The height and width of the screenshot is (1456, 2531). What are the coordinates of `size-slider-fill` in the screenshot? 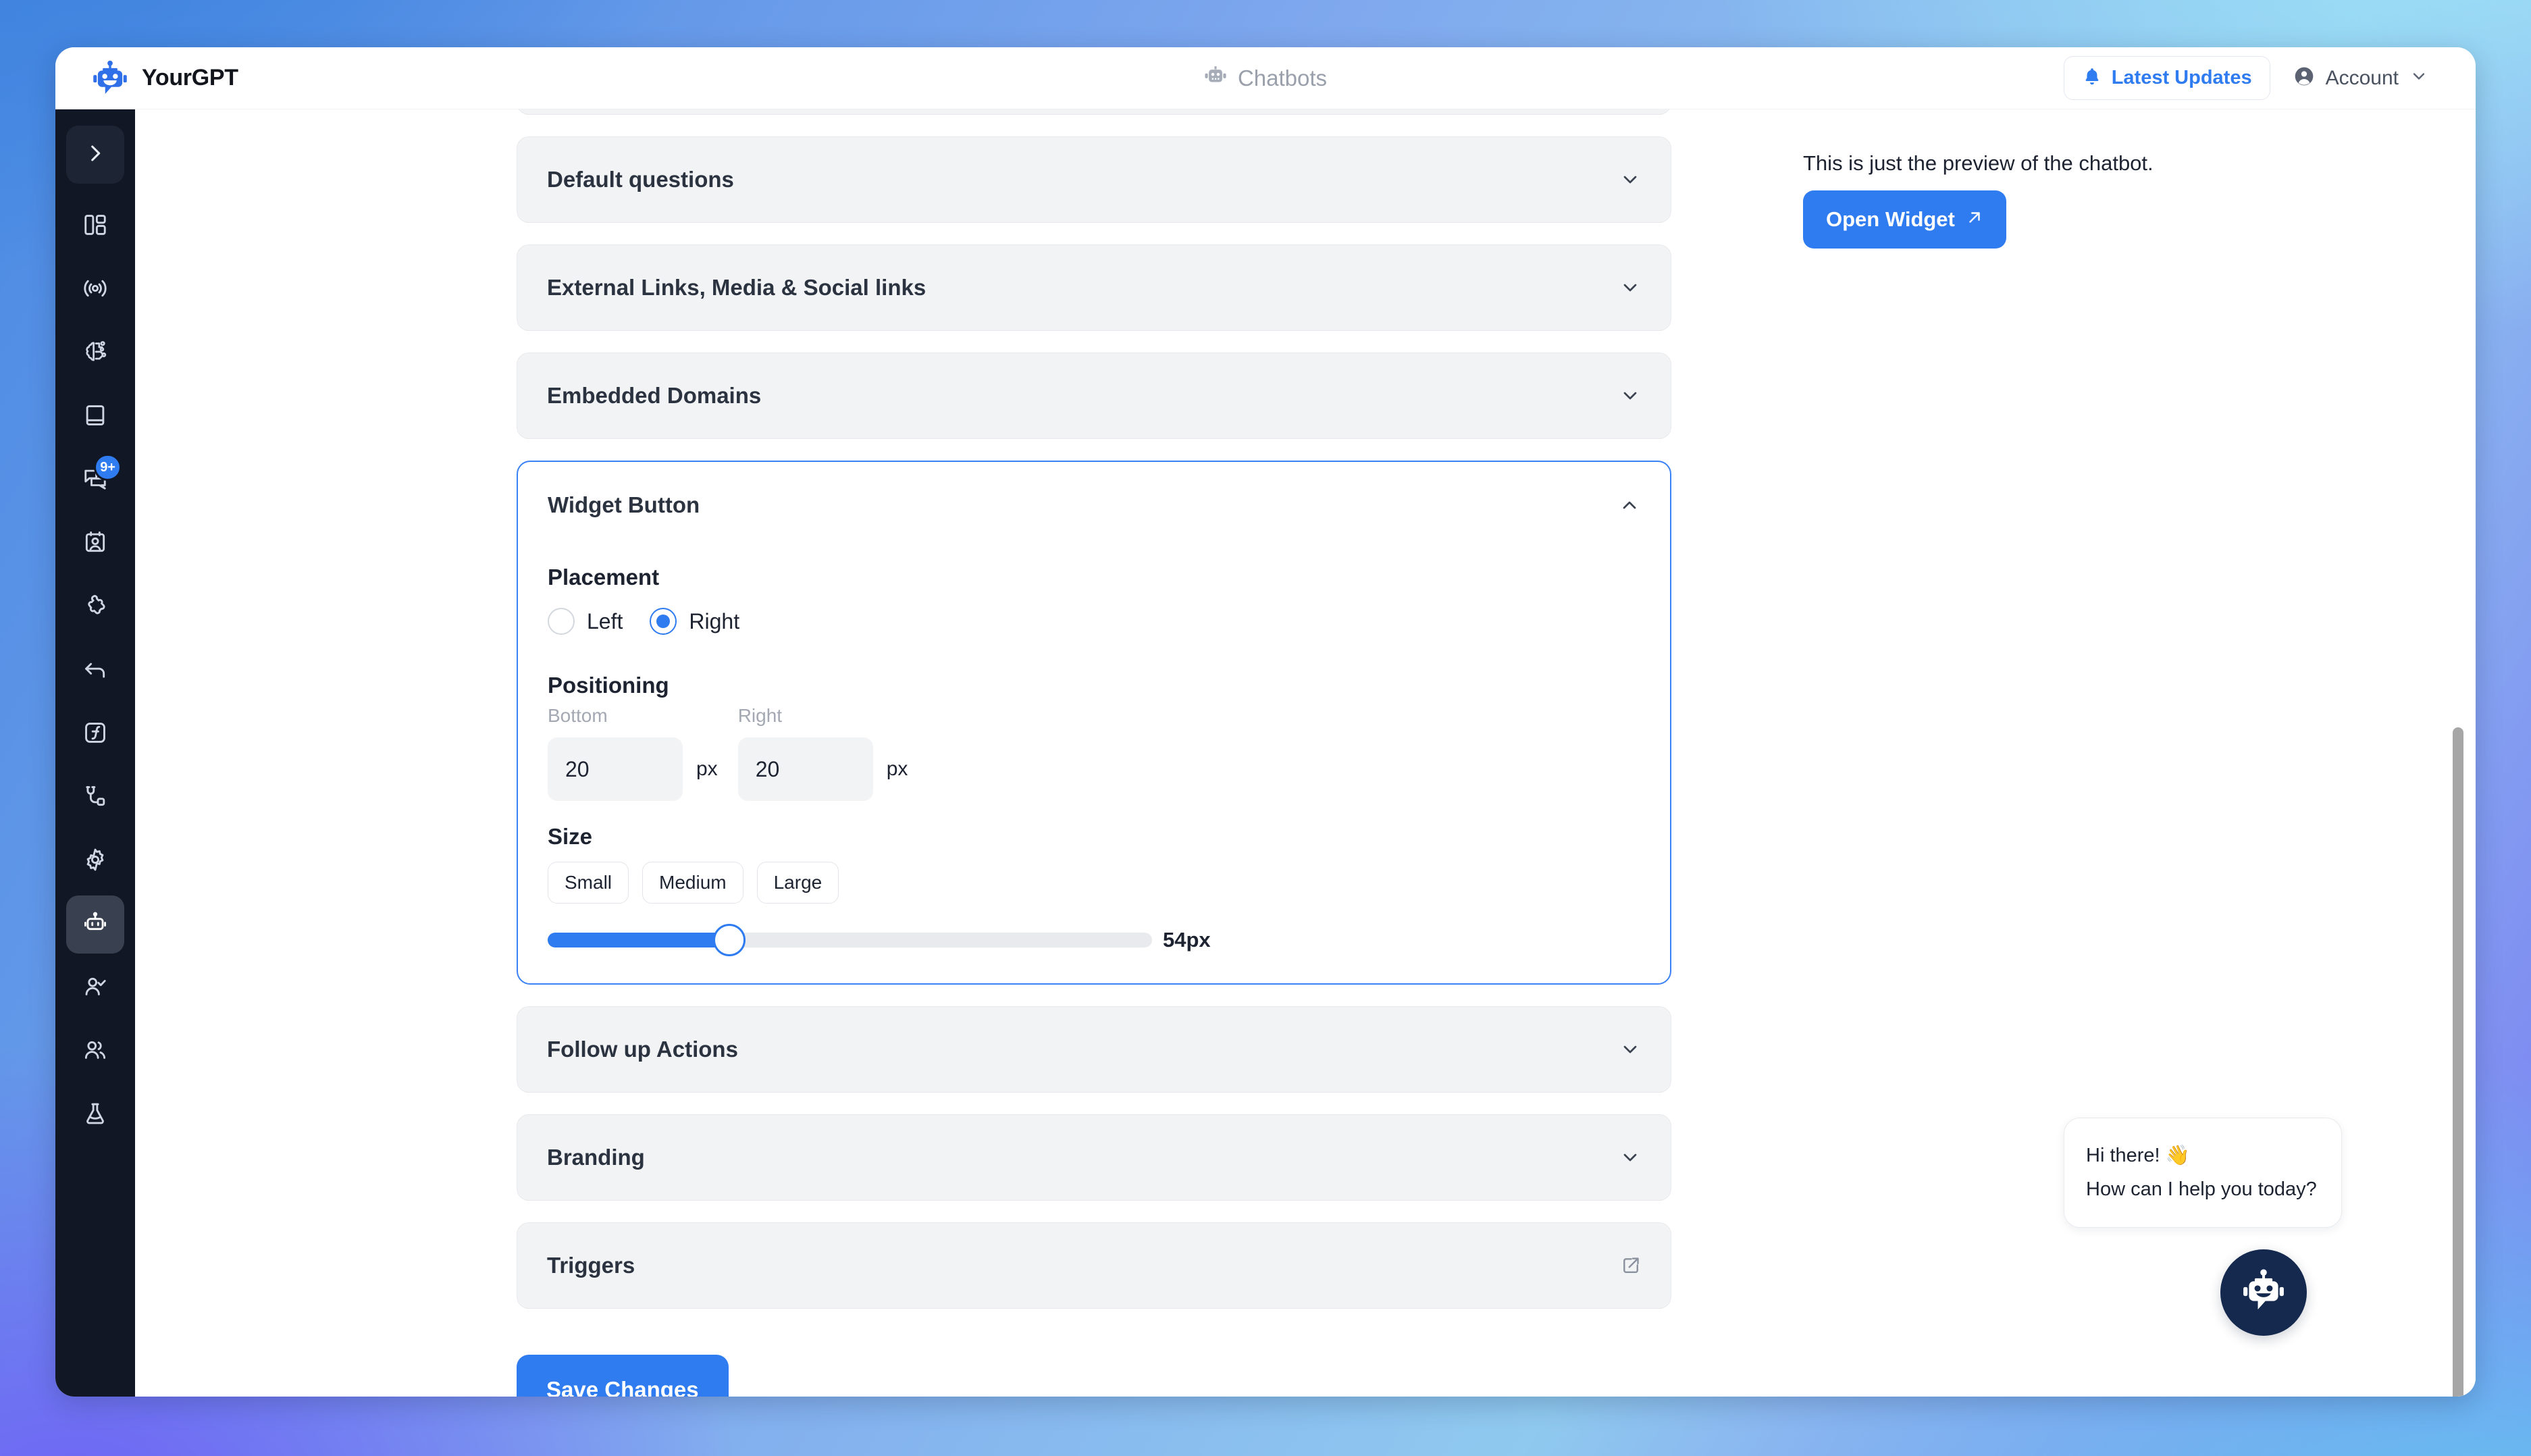 It's located at (638, 940).